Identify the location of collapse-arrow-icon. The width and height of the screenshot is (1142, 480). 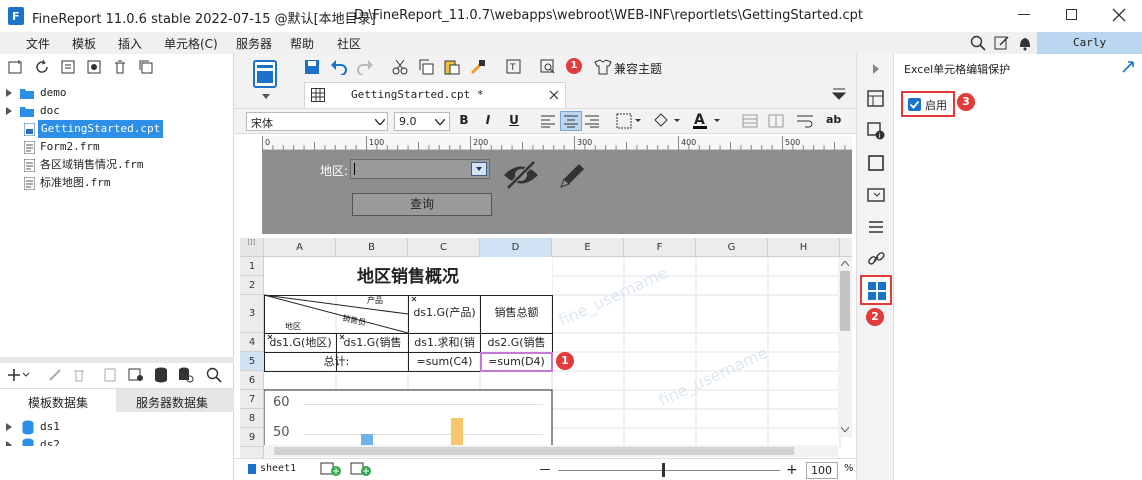
(876, 69).